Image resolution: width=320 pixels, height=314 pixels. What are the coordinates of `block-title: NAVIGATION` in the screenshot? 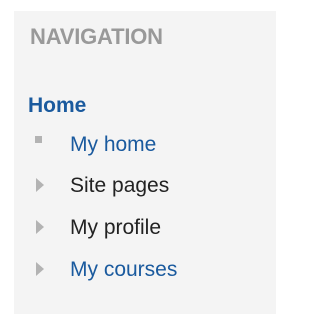 It's located at (96, 36).